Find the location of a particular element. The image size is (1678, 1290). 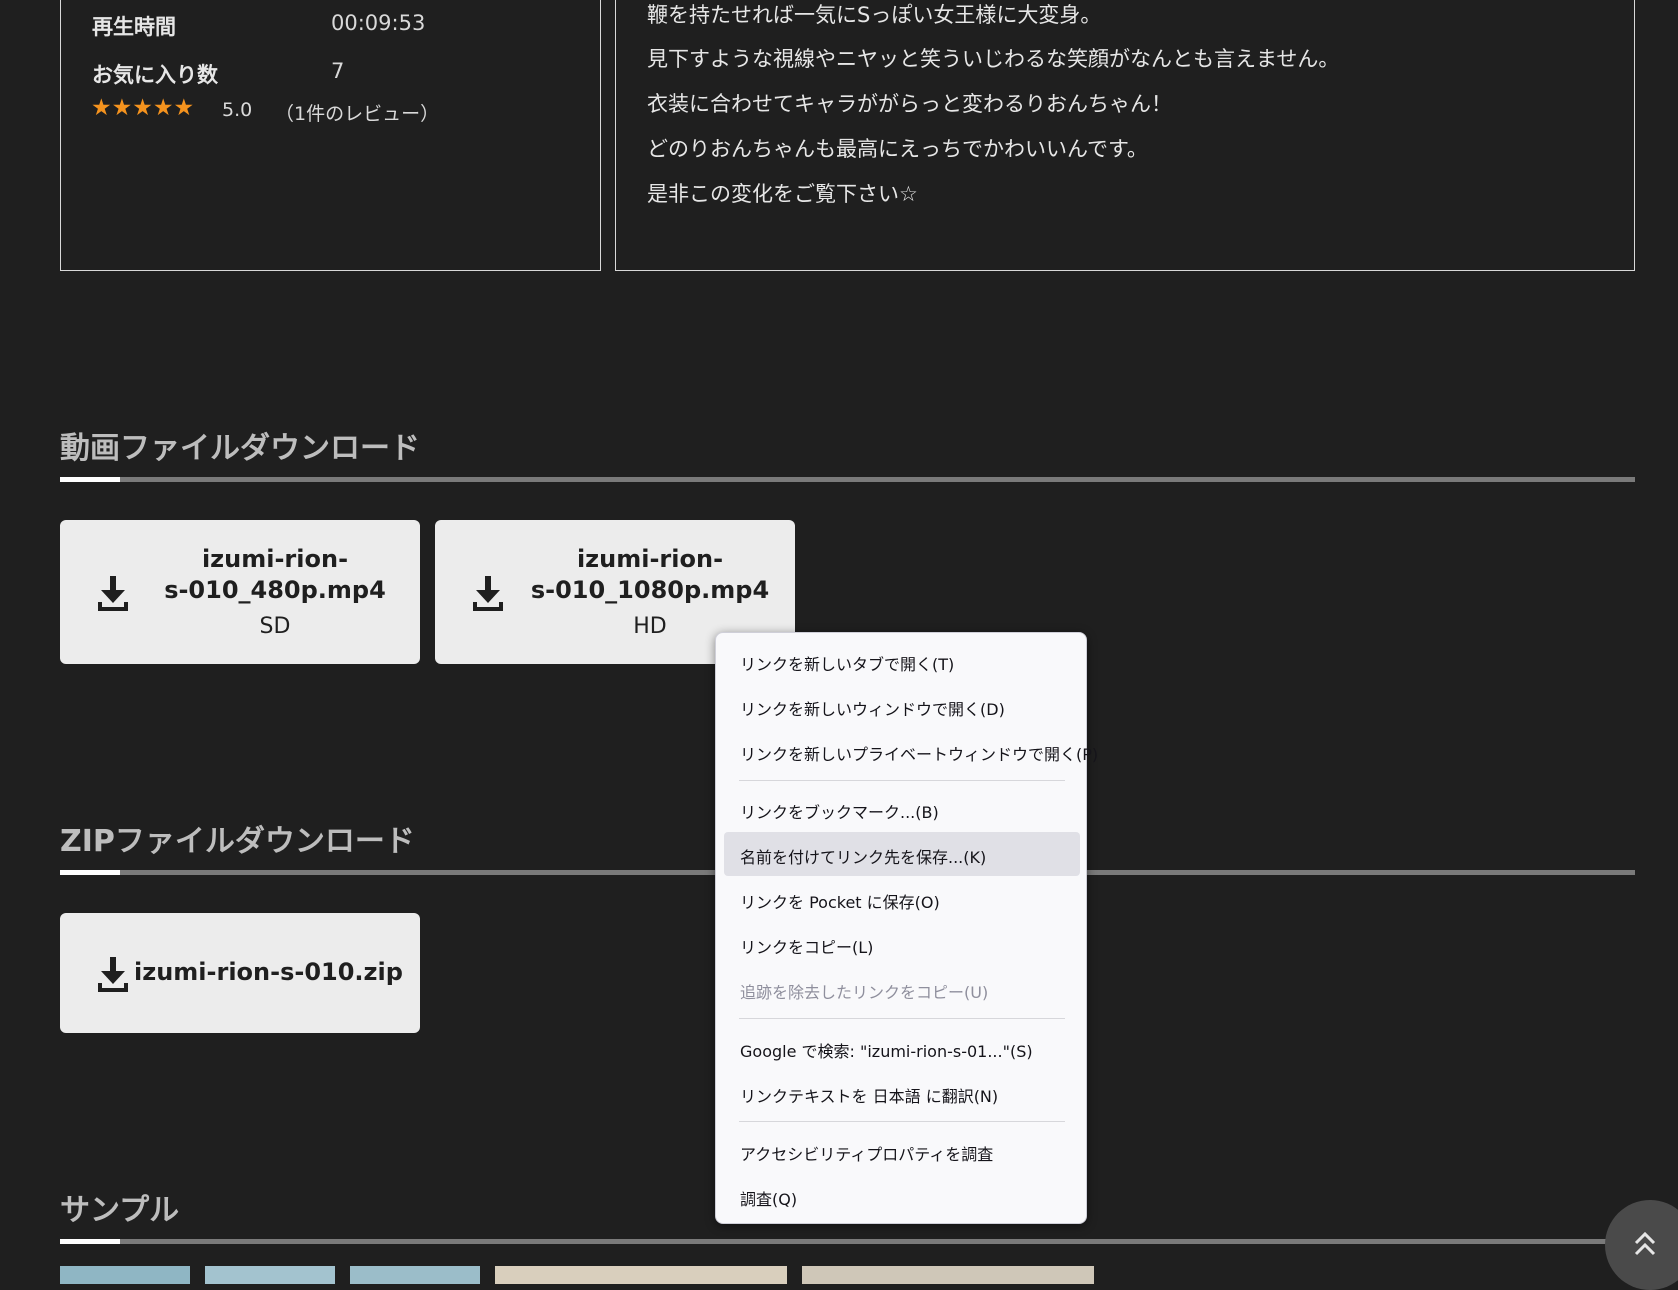

menu-translate-link-text: リンクテキストを 日本語 に翻訳(N) is located at coordinates (902, 1093).